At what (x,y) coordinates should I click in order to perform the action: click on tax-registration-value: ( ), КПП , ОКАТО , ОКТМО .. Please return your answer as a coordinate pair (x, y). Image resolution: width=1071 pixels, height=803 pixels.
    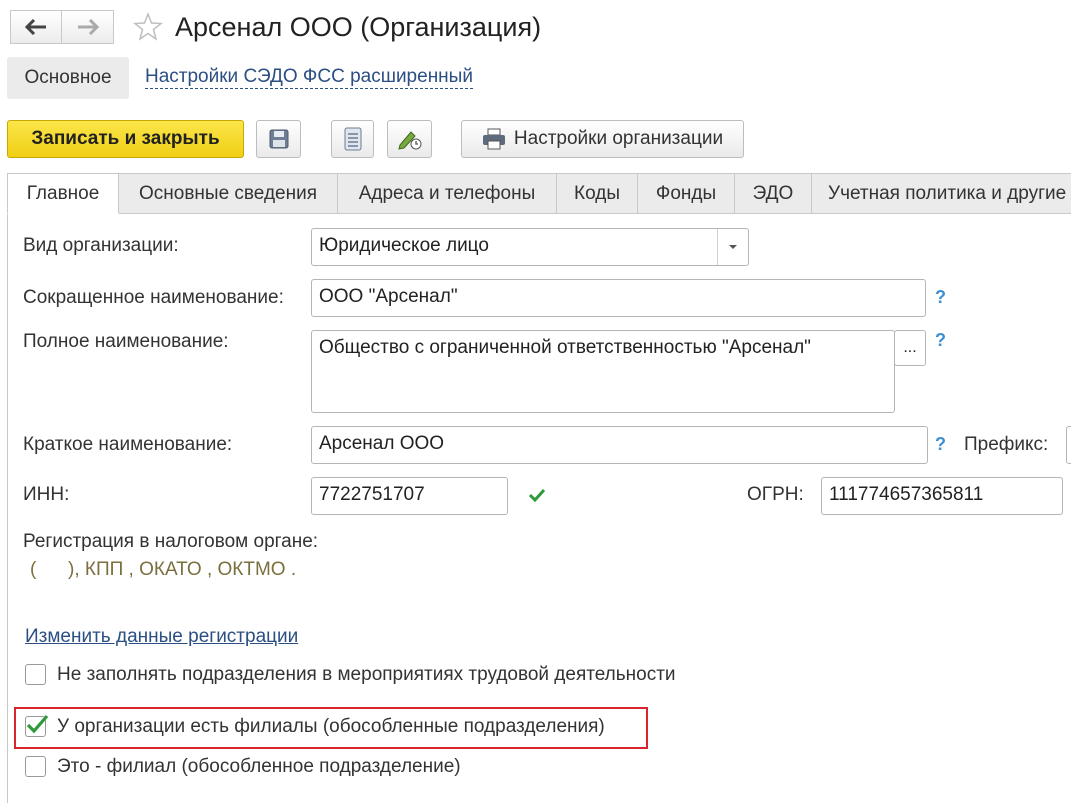
    Looking at the image, I should click on (163, 569).